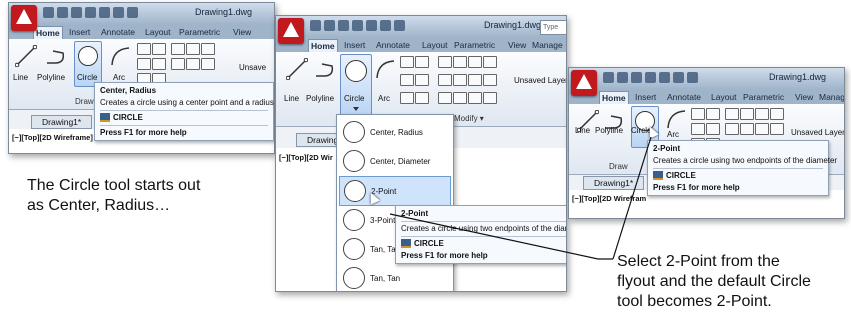 This screenshot has height=328, width=851. I want to click on leader-to-circle-tool, so click(632, 198).